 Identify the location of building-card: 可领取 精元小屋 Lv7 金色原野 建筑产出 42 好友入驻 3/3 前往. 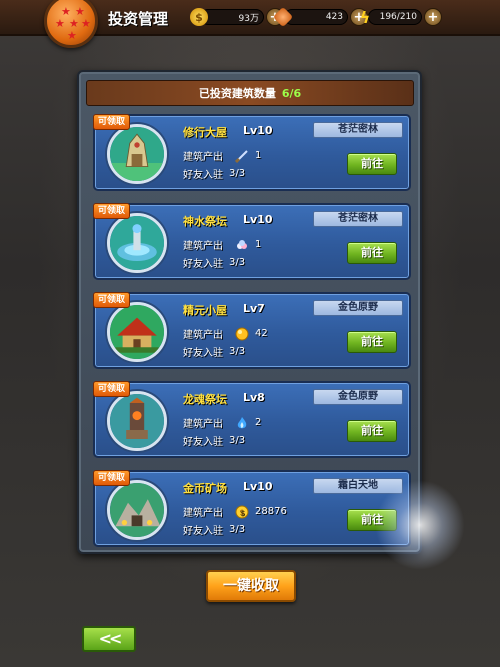
(252, 330).